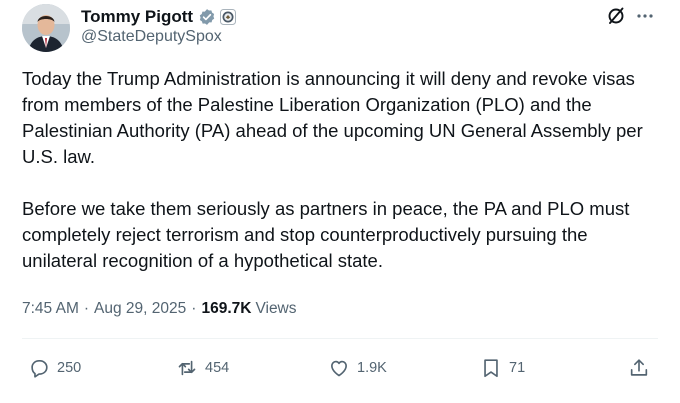 This screenshot has height=403, width=680. I want to click on reply-button: 250, so click(54, 368).